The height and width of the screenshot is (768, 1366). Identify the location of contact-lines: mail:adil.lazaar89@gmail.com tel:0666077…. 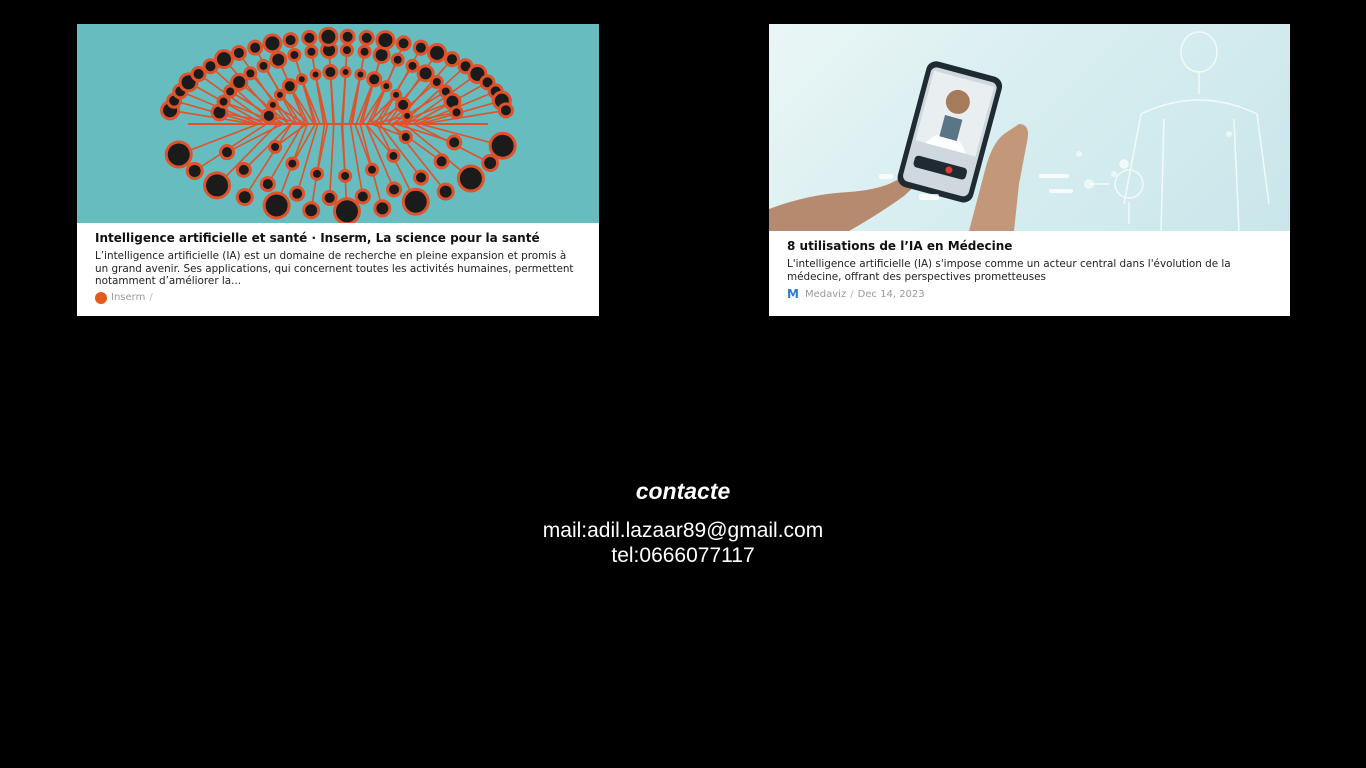
(683, 543).